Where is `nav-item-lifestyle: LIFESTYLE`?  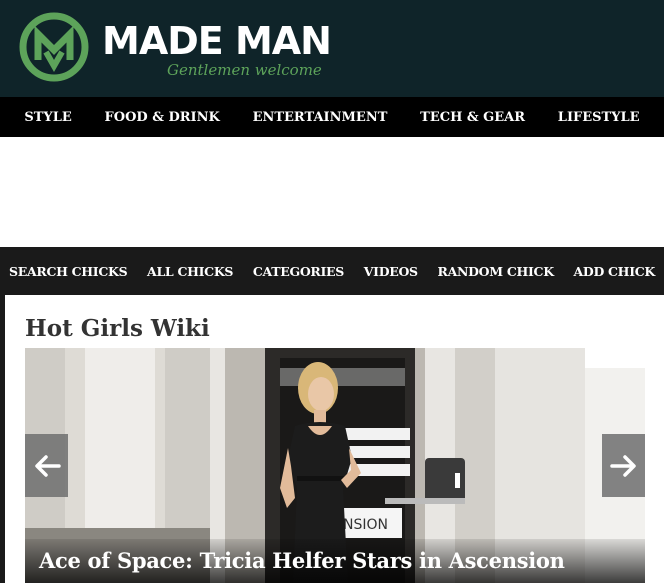
nav-item-lifestyle: LIFESTYLE is located at coordinates (599, 117).